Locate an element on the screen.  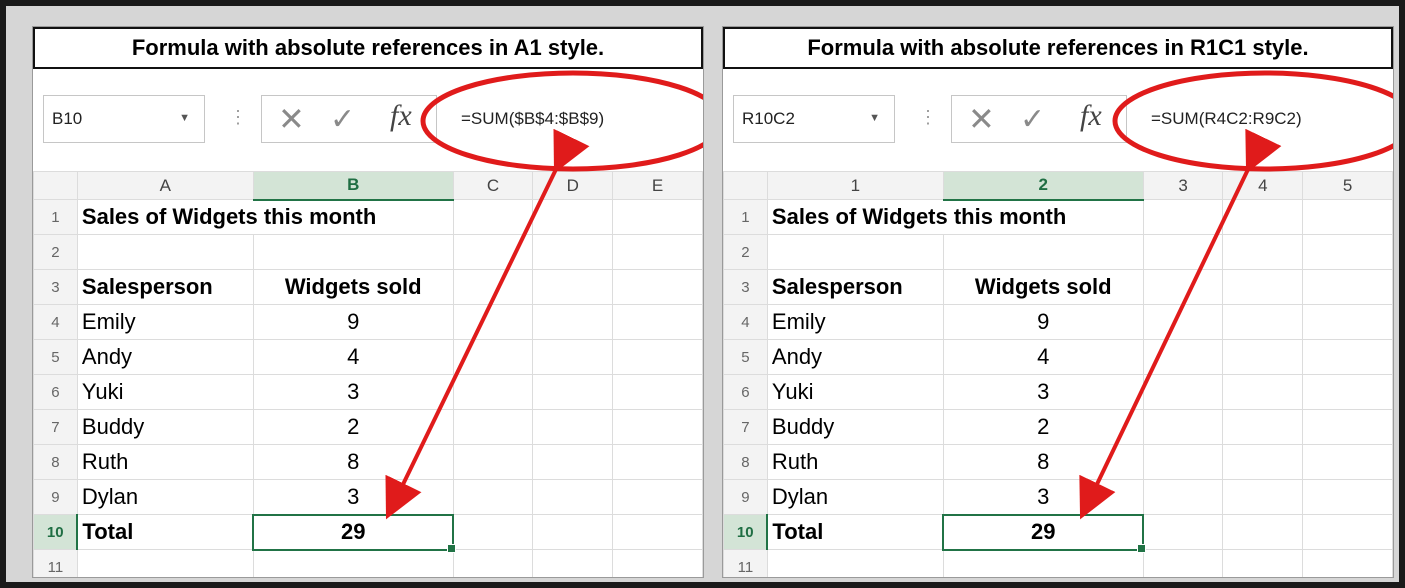
active-total-cell: 29 is located at coordinates (1044, 533).